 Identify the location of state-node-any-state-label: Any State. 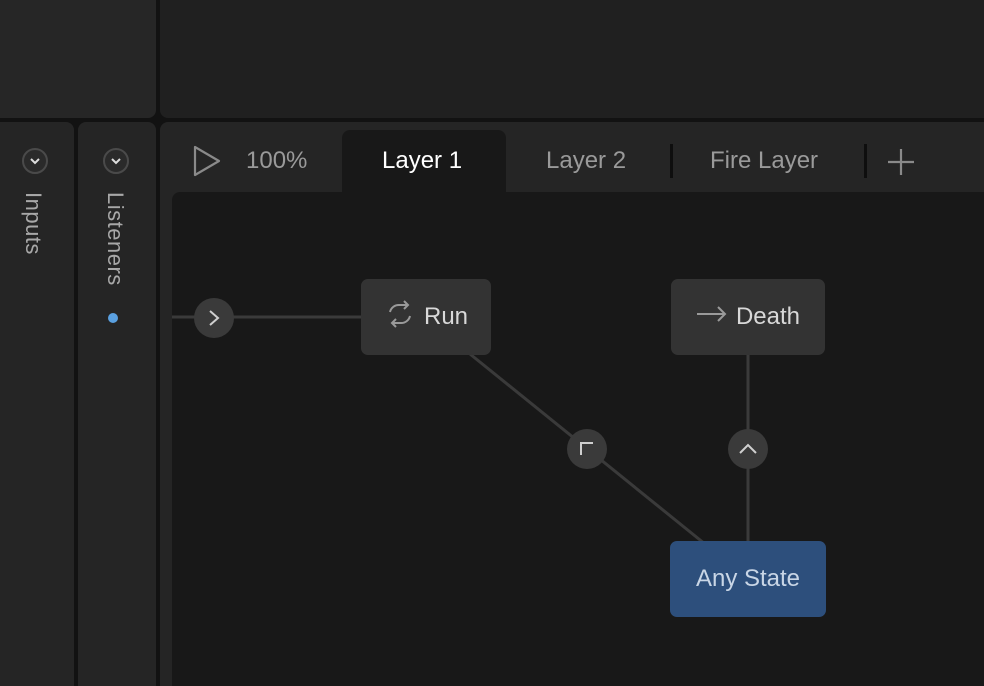
(748, 578).